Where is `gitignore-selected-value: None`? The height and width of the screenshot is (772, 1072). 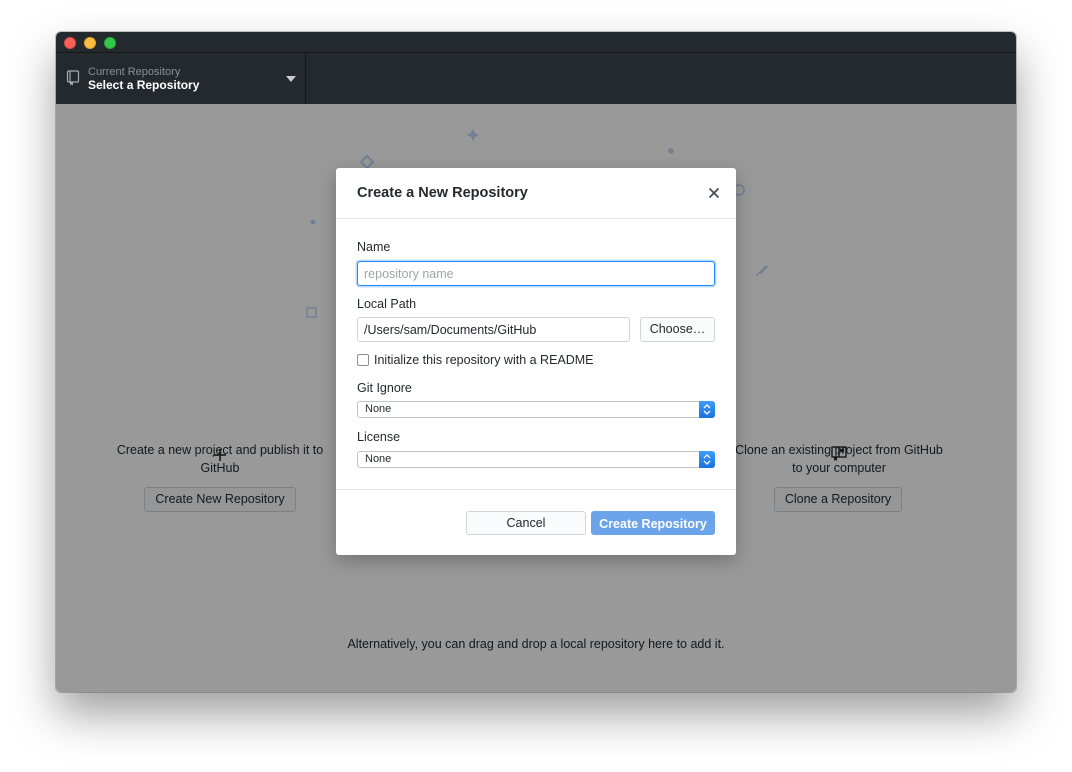
gitignore-selected-value: None is located at coordinates (378, 409).